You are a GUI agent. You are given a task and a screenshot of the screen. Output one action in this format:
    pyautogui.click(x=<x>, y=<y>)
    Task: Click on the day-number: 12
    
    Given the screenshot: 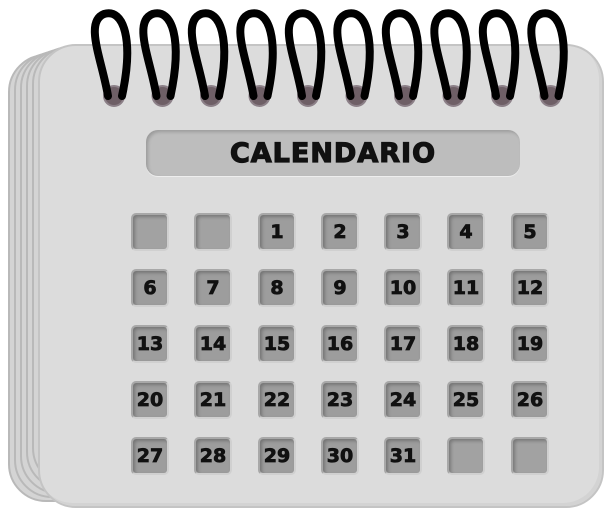 What is the action you would take?
    pyautogui.click(x=530, y=287)
    